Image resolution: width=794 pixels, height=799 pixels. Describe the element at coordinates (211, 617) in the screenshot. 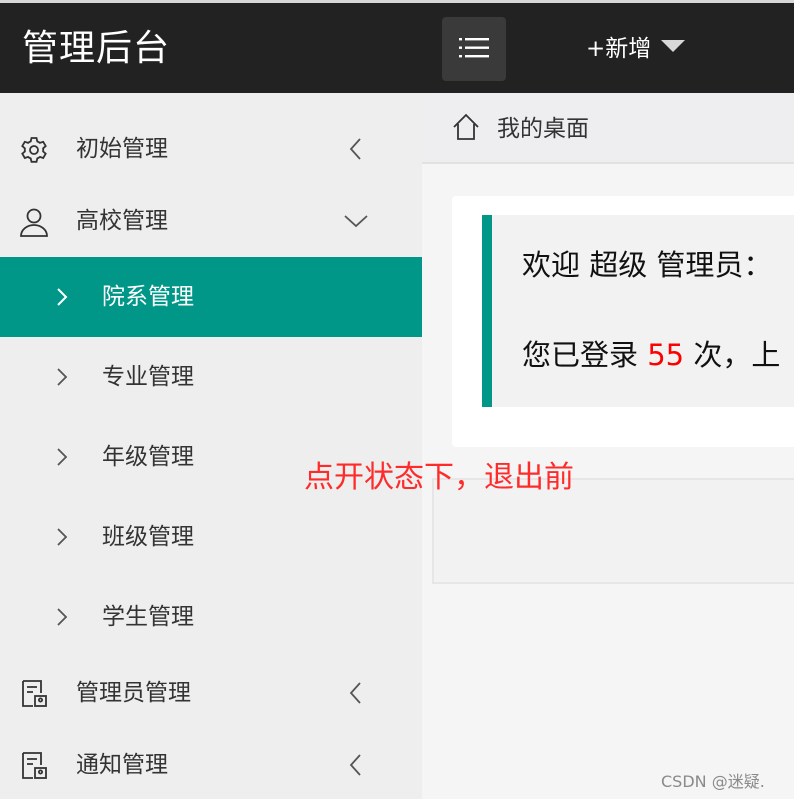

I see `sidebar-subitem-student: 学生管理` at that location.